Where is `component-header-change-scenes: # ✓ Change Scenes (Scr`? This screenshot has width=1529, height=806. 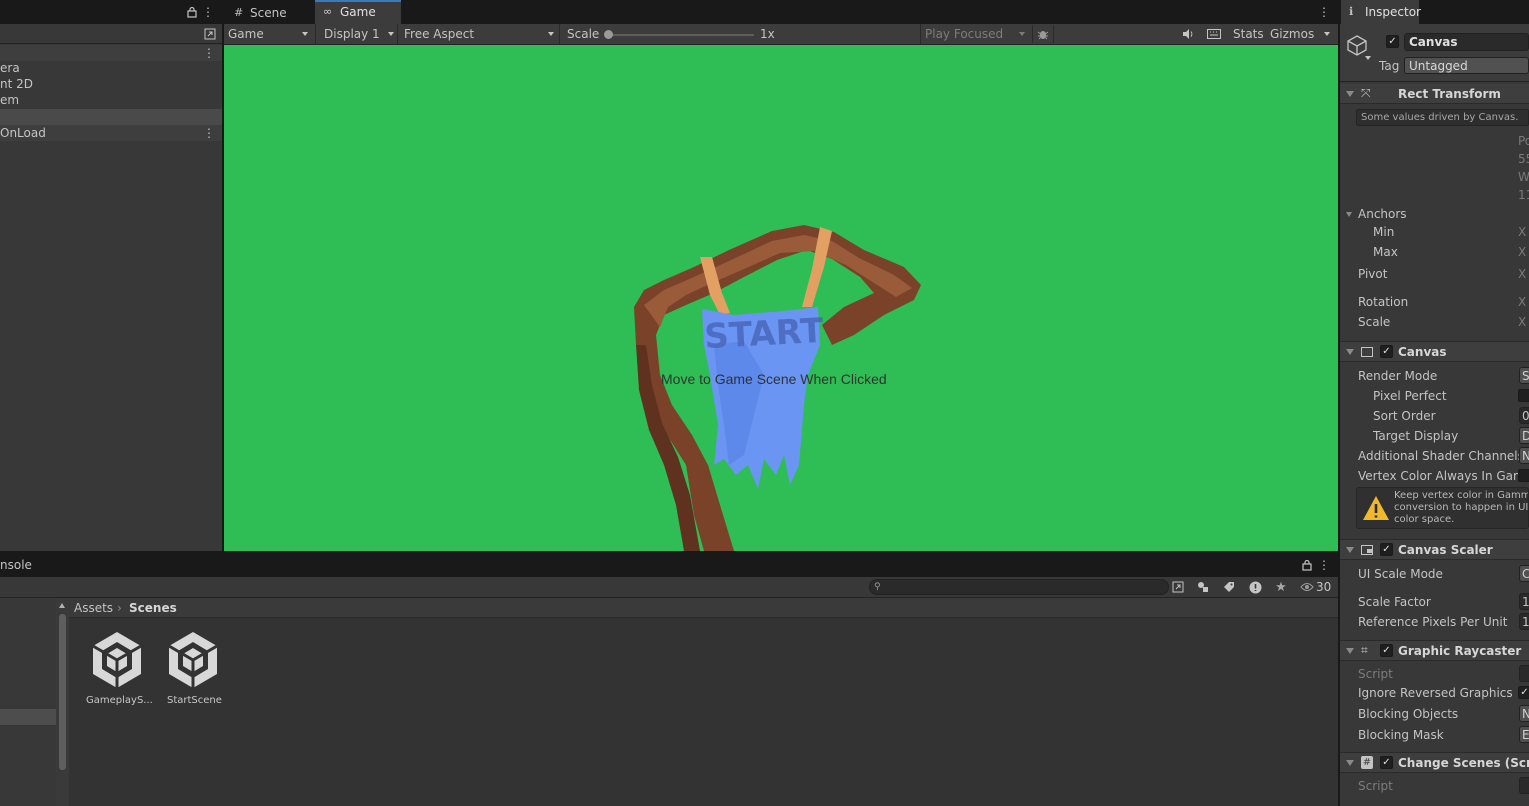 component-header-change-scenes: # ✓ Change Scenes (Scr is located at coordinates (1434, 762).